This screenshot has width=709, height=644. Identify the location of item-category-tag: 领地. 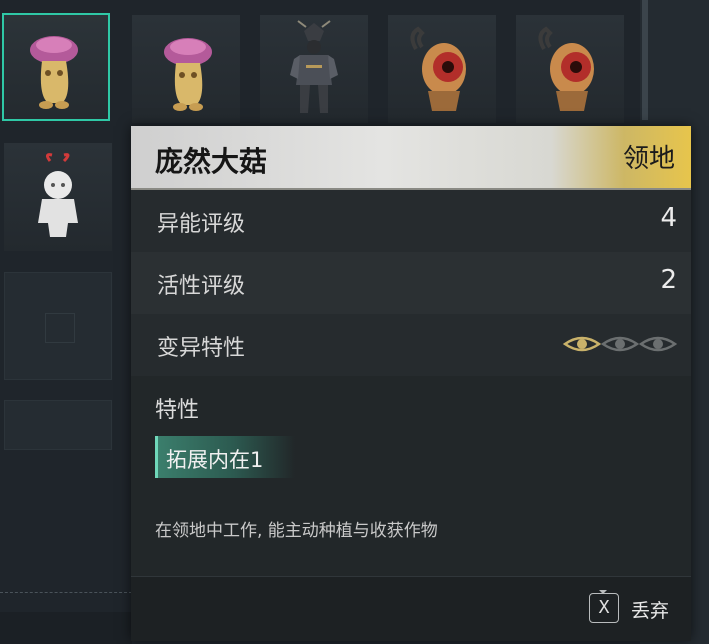
(648, 159).